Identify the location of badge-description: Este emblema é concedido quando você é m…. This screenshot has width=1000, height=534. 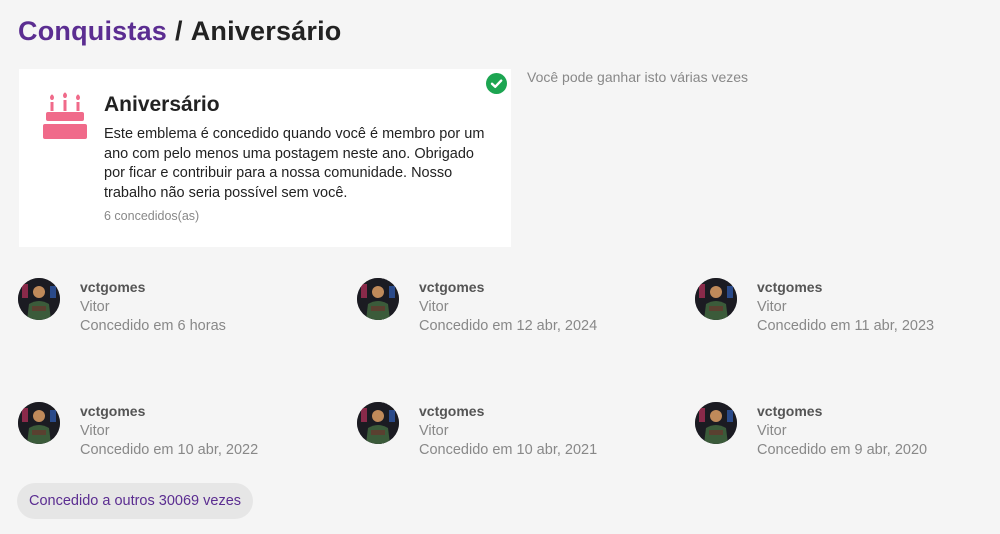
(294, 163).